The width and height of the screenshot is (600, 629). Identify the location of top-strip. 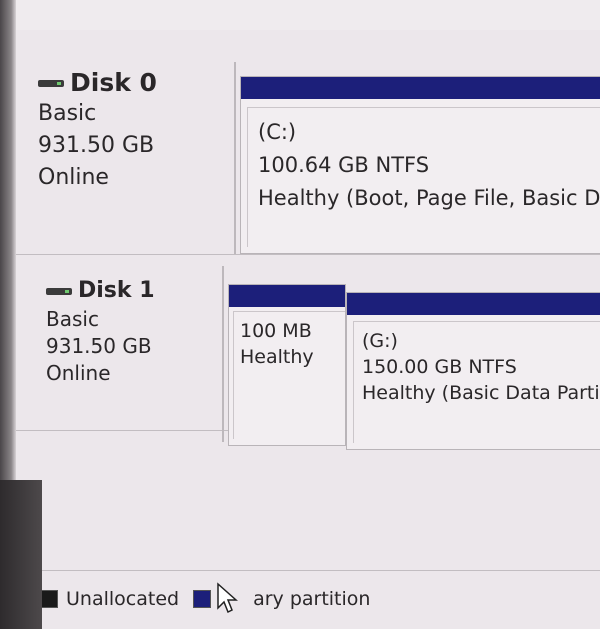
(308, 15).